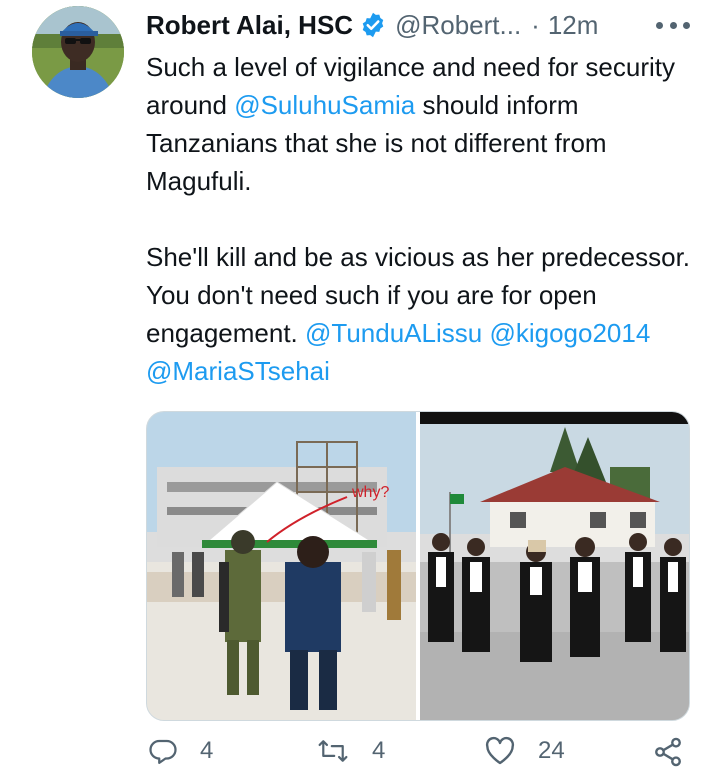 This screenshot has width=720, height=780. Describe the element at coordinates (324, 105) in the screenshot. I see `mention-link: @SuluhuSamia` at that location.